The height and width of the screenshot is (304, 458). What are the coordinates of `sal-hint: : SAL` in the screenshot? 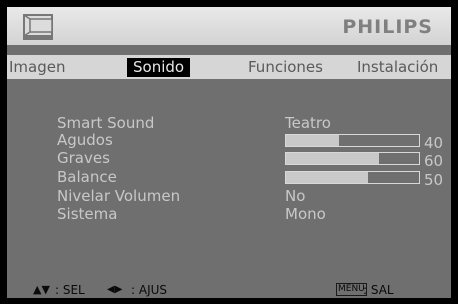 It's located at (378, 290).